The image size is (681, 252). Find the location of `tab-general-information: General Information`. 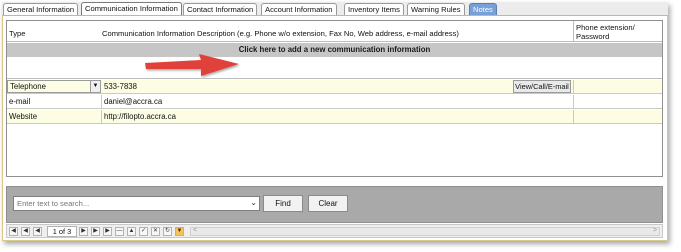

tab-general-information: General Information is located at coordinates (41, 9).